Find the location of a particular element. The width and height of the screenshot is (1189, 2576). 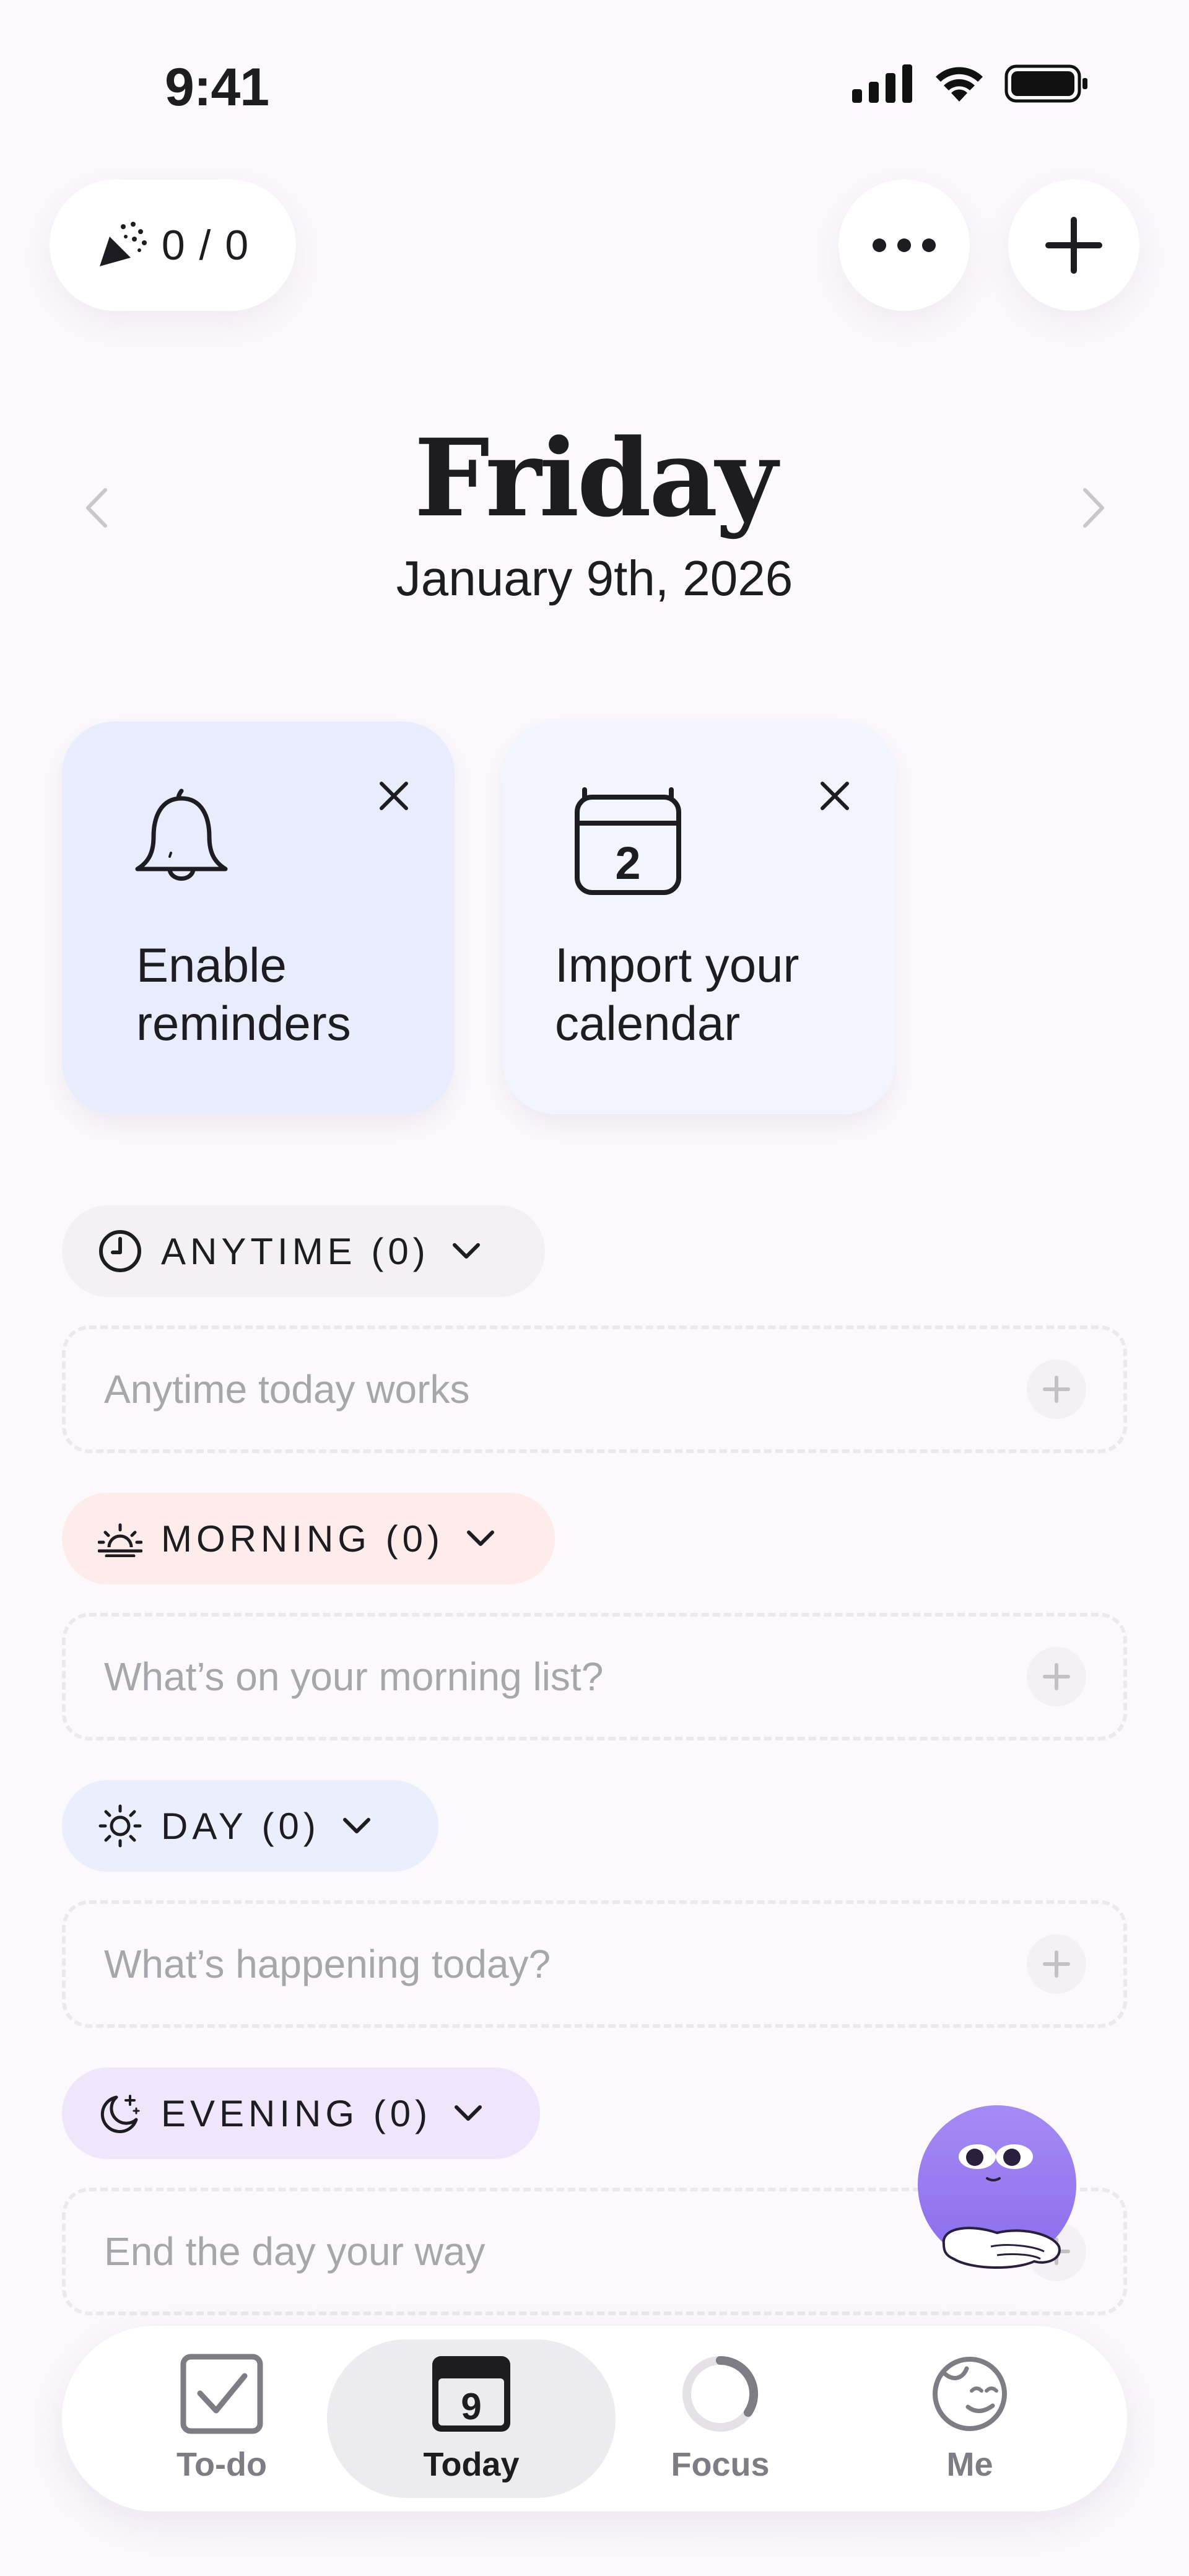

face-icon is located at coordinates (970, 2394).